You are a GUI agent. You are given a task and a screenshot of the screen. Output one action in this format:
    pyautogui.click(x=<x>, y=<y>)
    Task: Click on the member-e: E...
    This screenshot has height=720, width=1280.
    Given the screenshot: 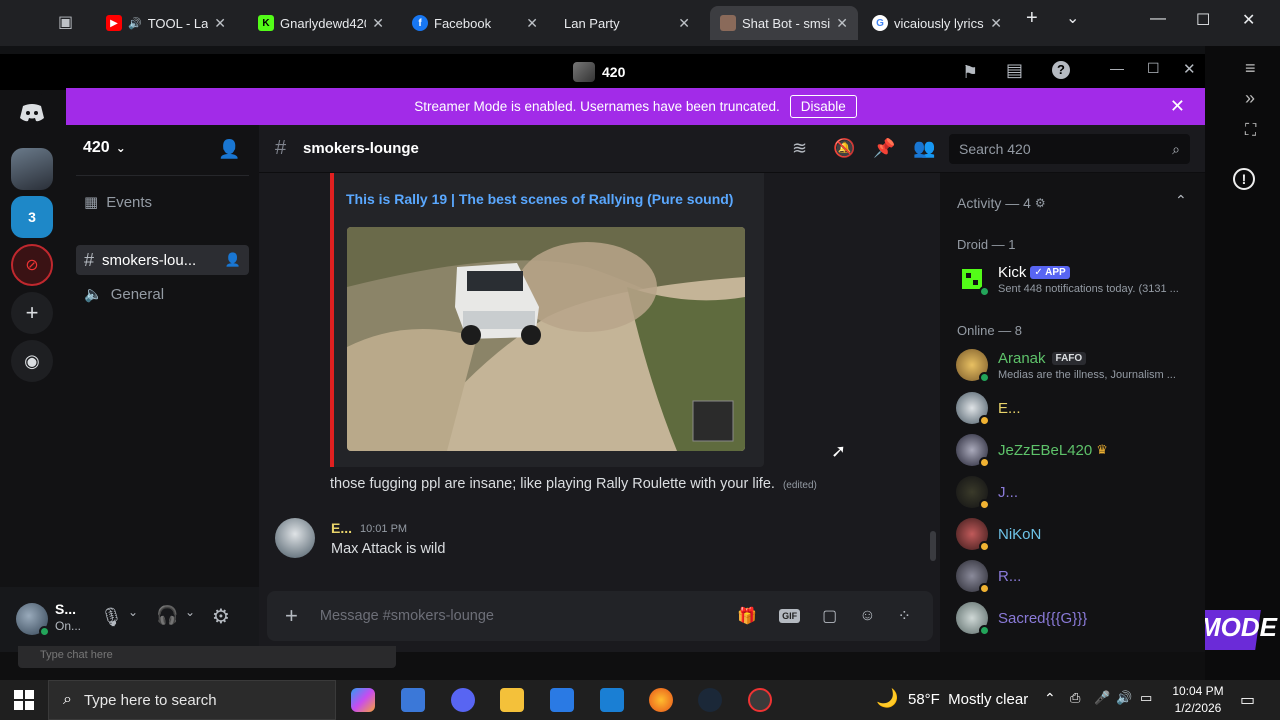 What is the action you would take?
    pyautogui.click(x=988, y=408)
    